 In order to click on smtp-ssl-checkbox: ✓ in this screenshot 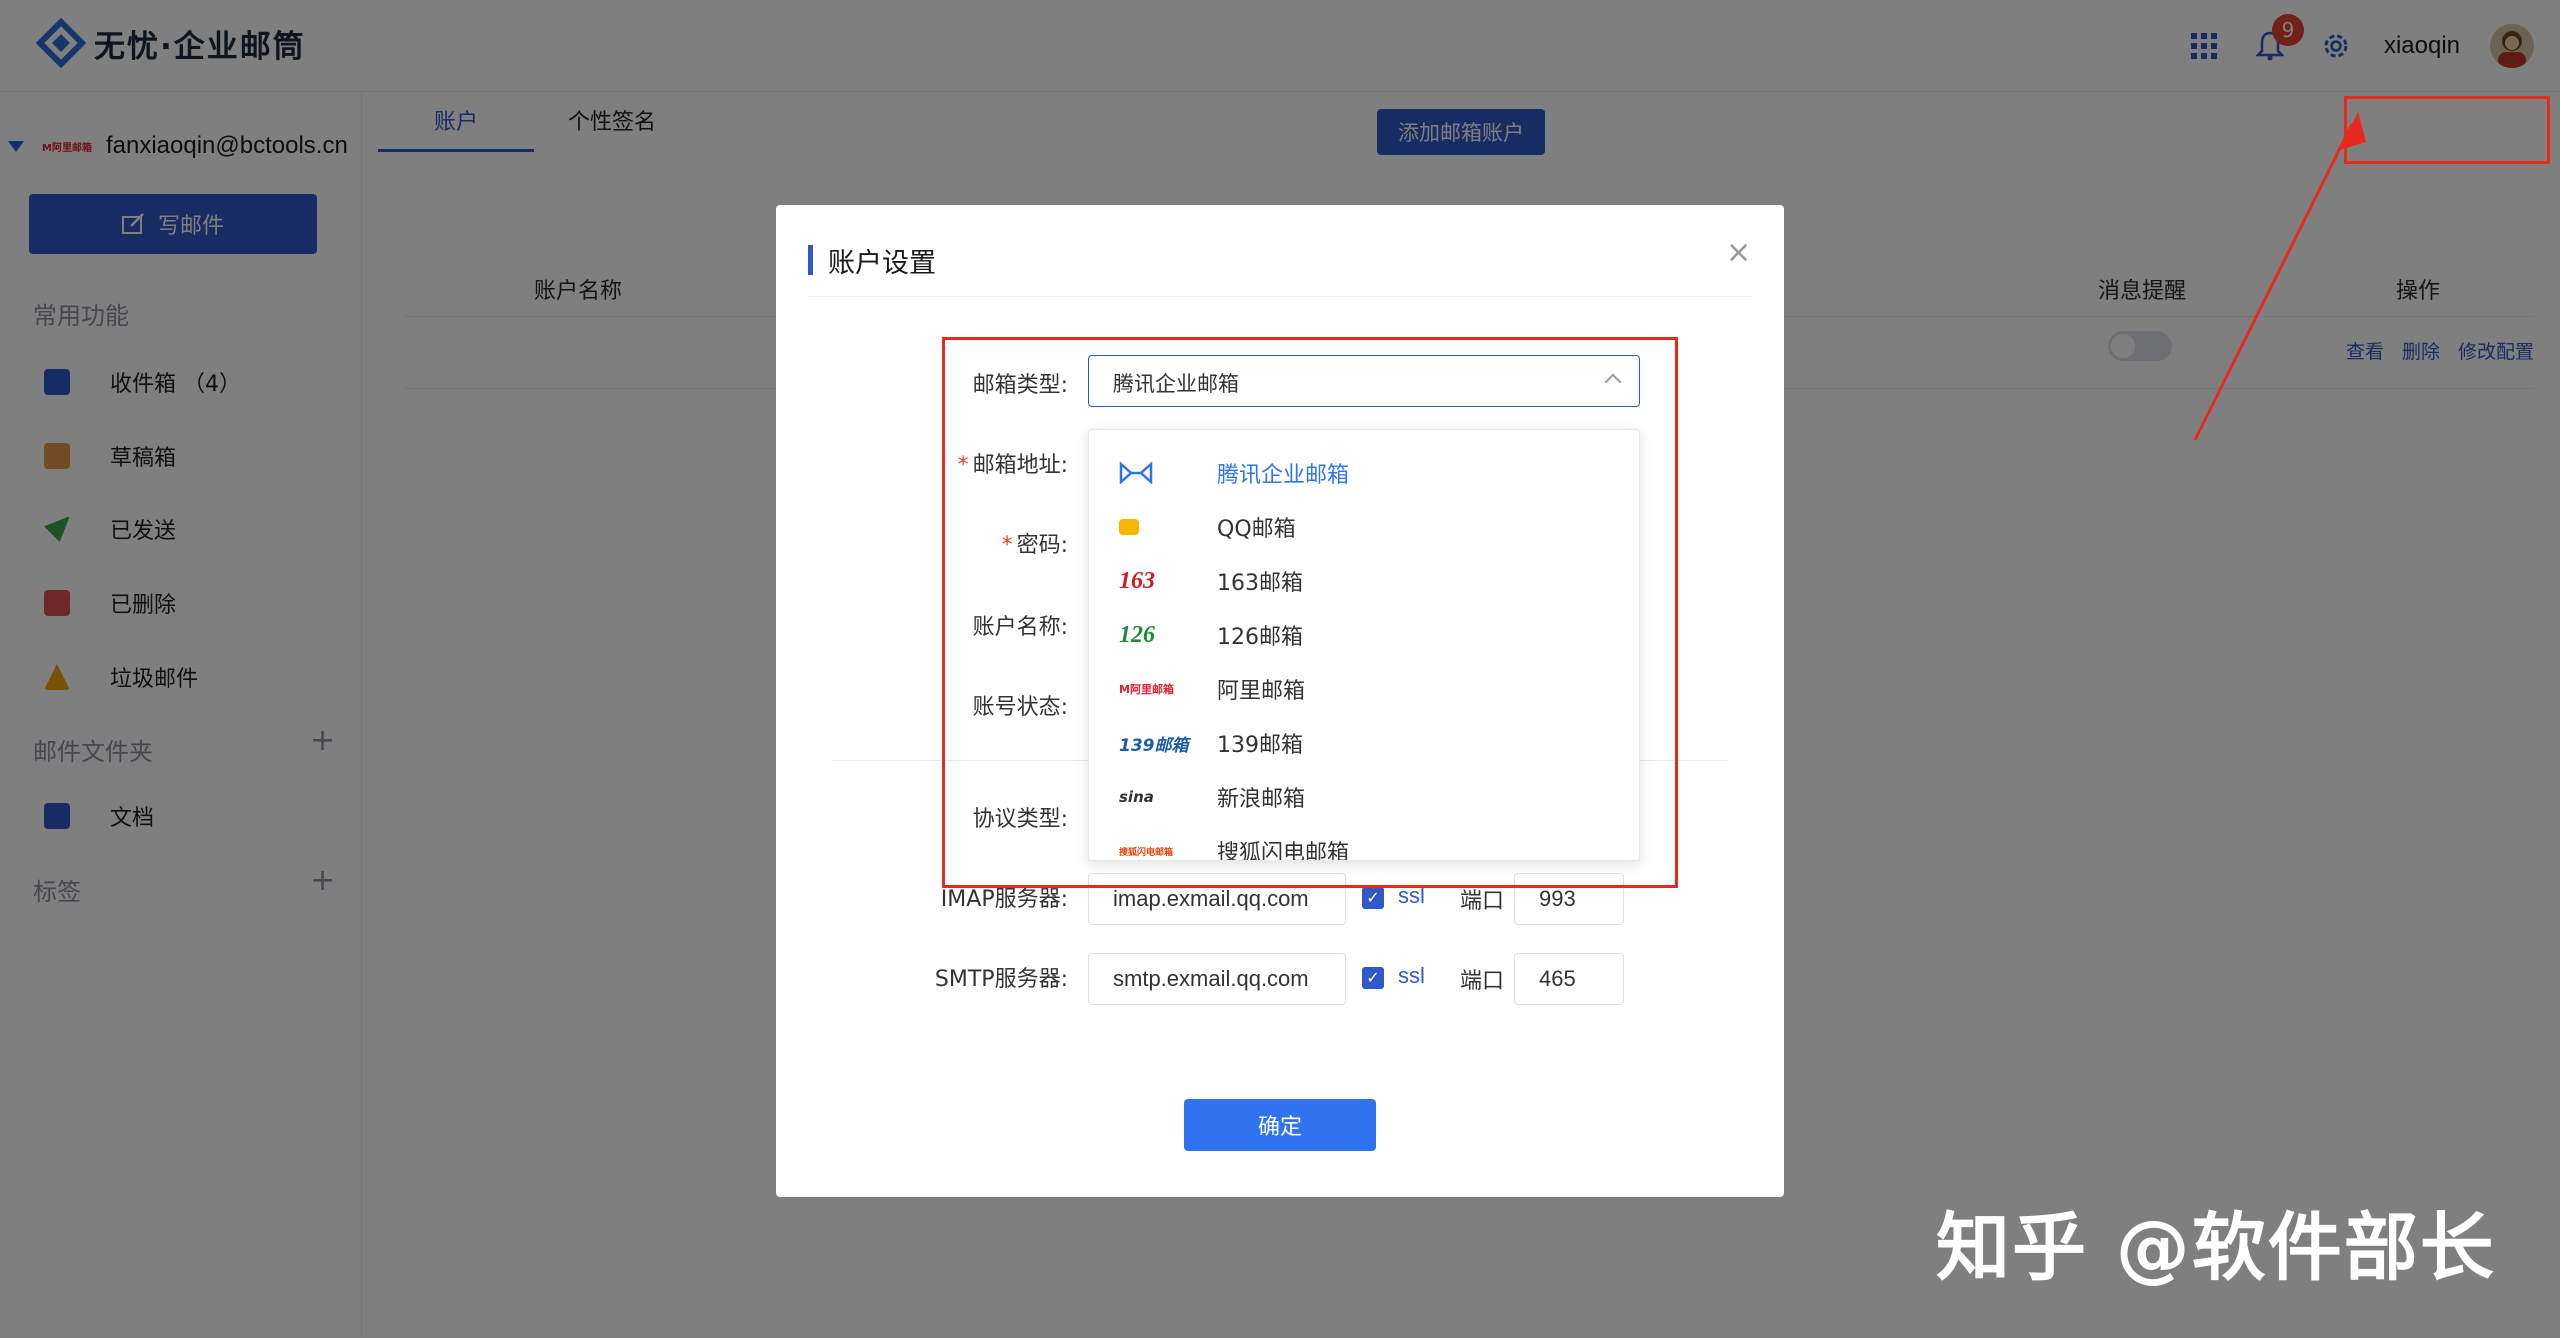, I will do `click(1373, 978)`.